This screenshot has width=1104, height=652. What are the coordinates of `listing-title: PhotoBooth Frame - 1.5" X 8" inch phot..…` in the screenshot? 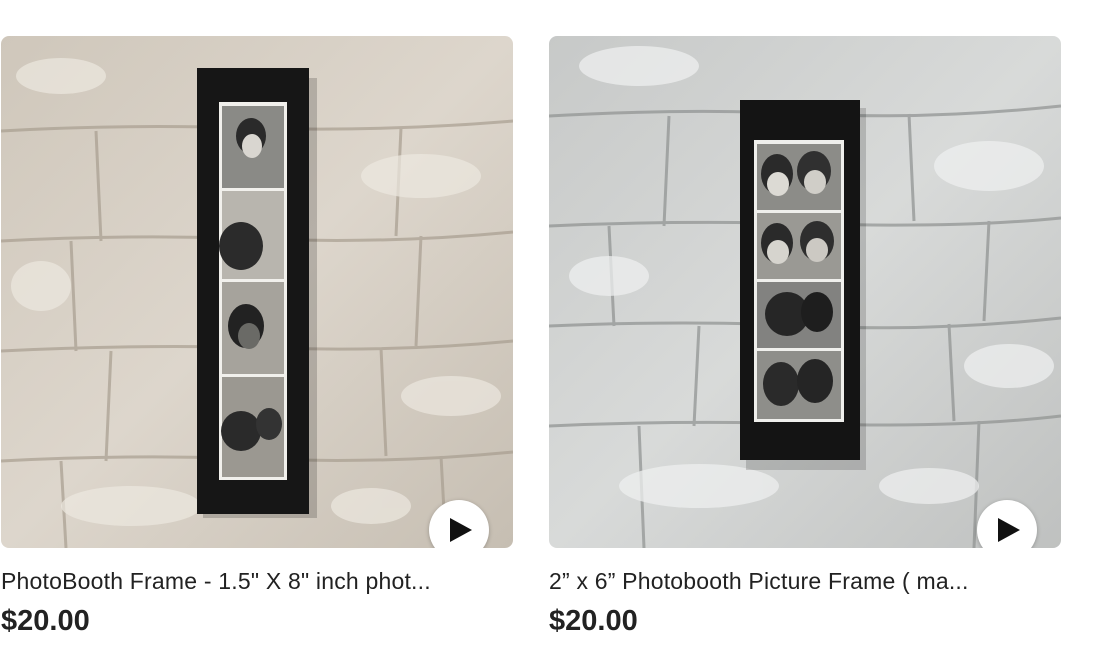 It's located at (257, 581).